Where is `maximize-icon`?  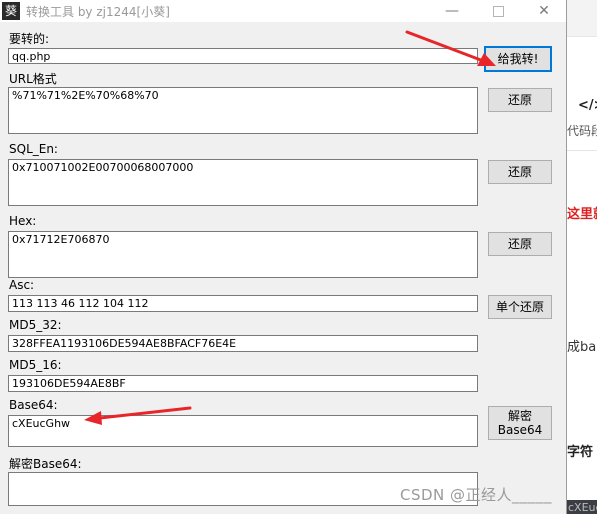
maximize-icon is located at coordinates (498, 11).